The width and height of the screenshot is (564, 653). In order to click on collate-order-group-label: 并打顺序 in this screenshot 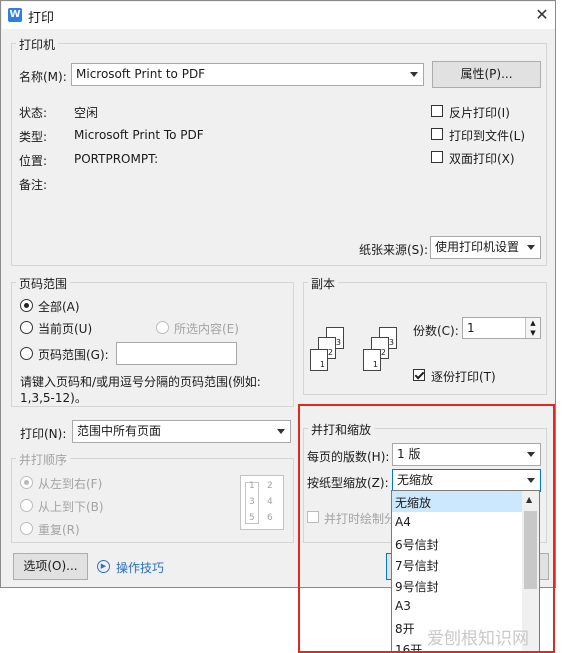, I will do `click(43, 459)`.